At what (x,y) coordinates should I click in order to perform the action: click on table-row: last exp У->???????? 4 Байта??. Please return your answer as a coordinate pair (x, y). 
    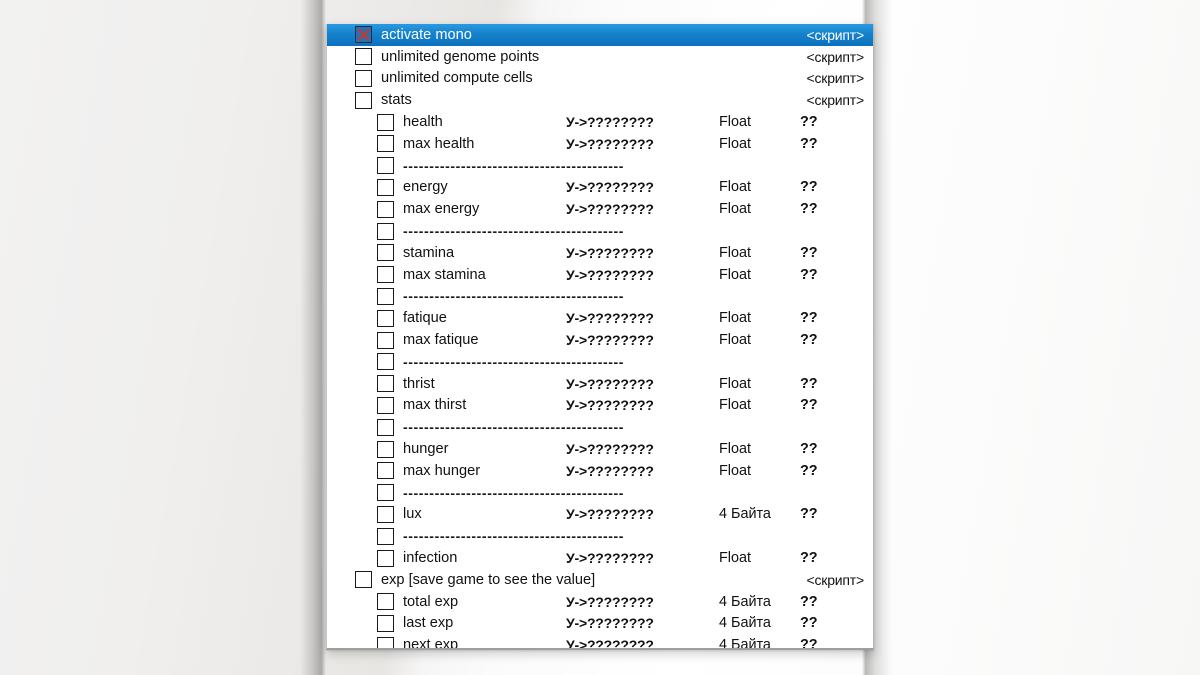
    Looking at the image, I should click on (600, 624).